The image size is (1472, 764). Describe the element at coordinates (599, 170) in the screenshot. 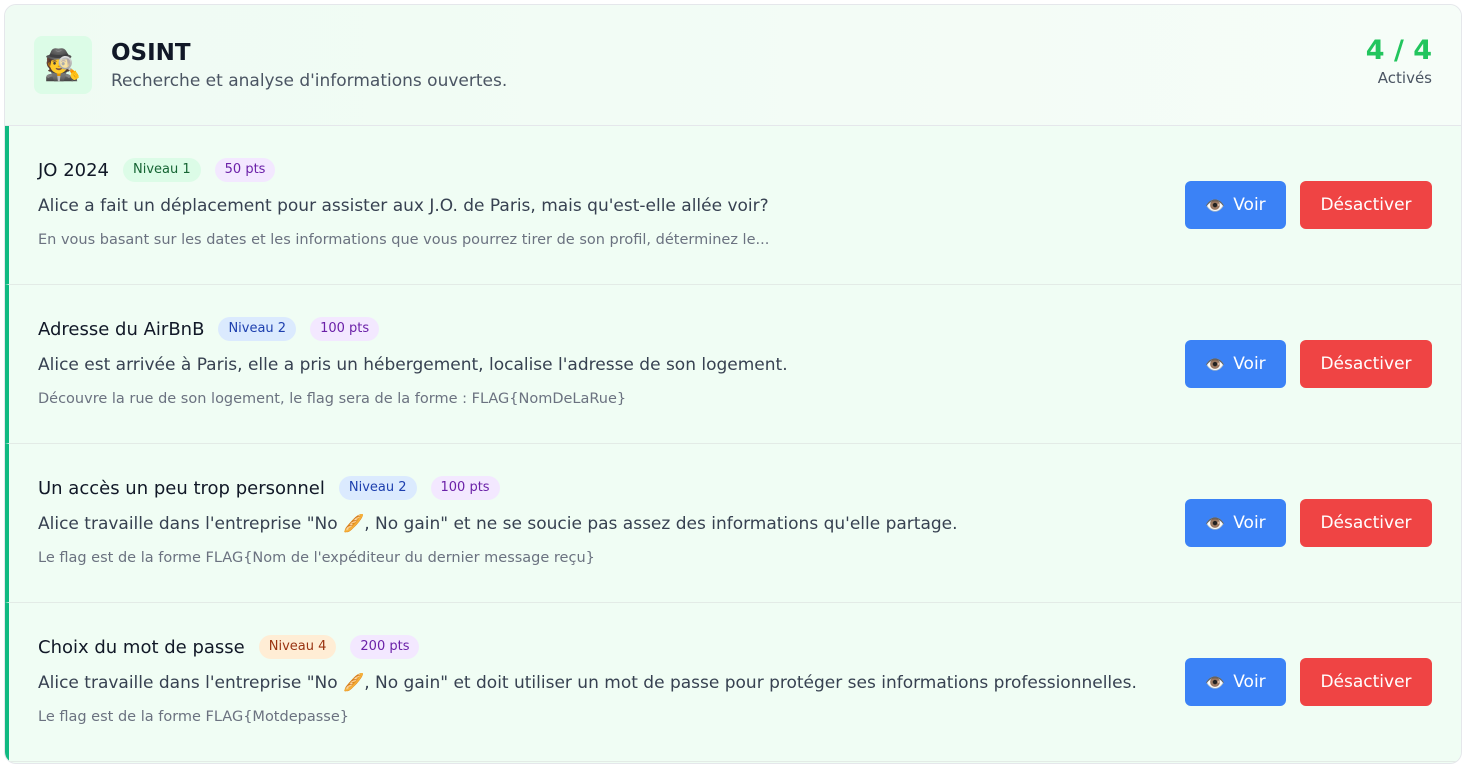

I see `challenge-title-row: JO 2024 Niveau 1 50 pts` at that location.